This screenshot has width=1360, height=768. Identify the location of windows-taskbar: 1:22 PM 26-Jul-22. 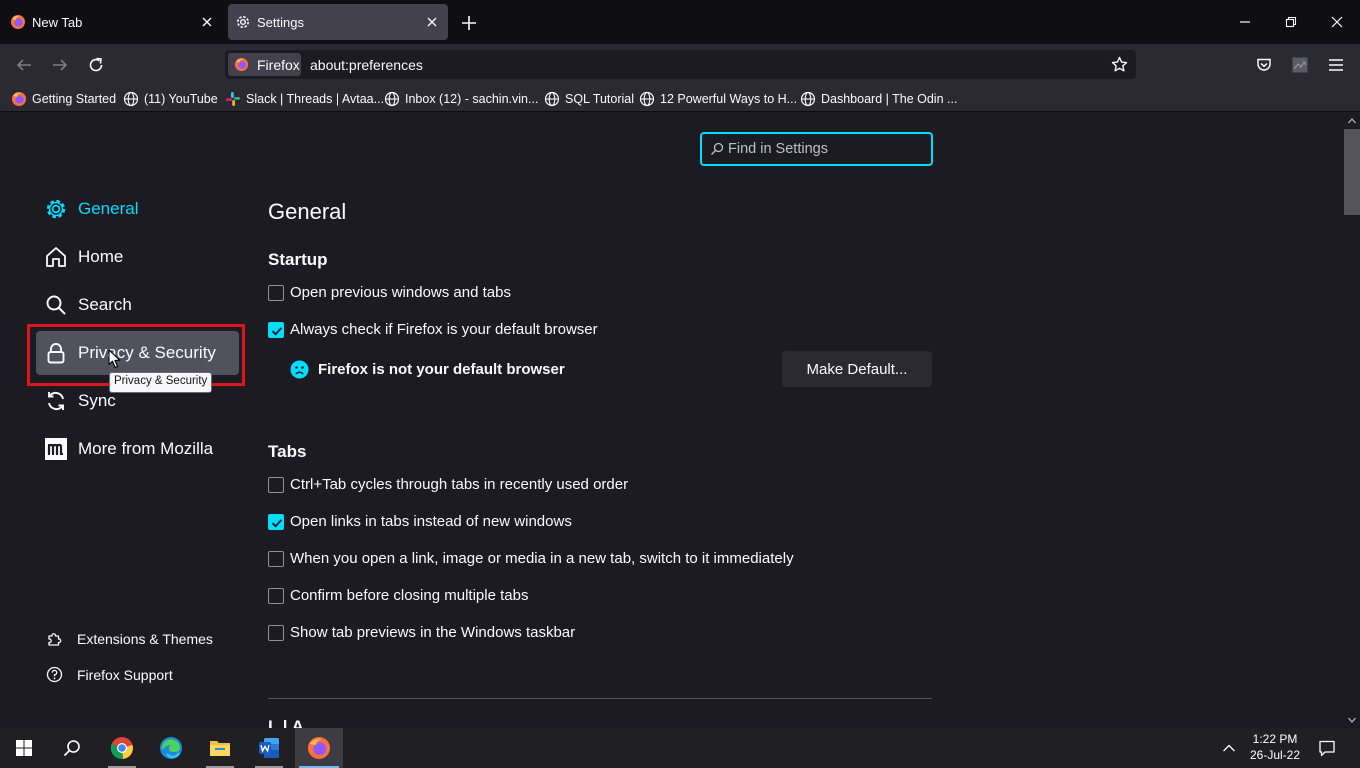
(680, 748).